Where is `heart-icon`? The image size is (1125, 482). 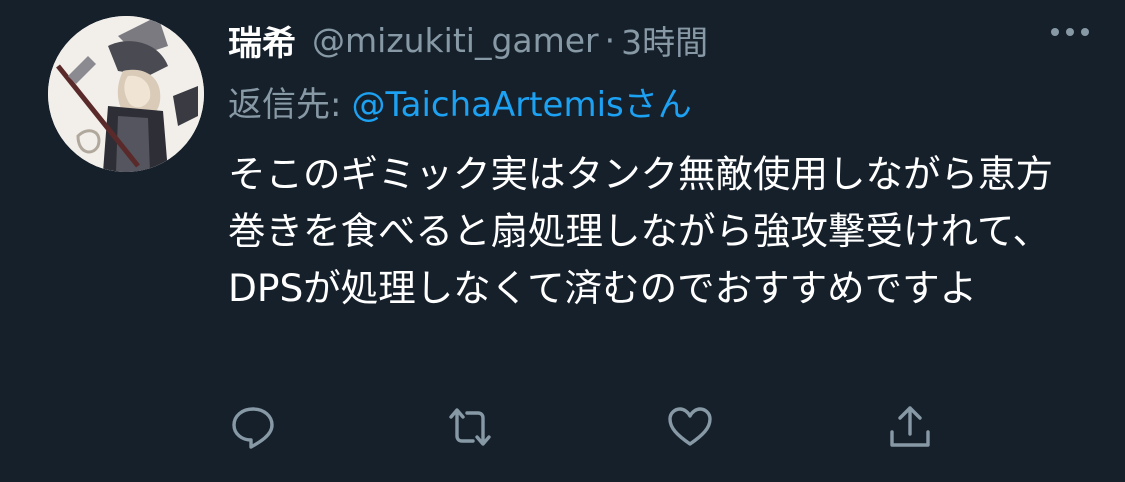 heart-icon is located at coordinates (690, 426).